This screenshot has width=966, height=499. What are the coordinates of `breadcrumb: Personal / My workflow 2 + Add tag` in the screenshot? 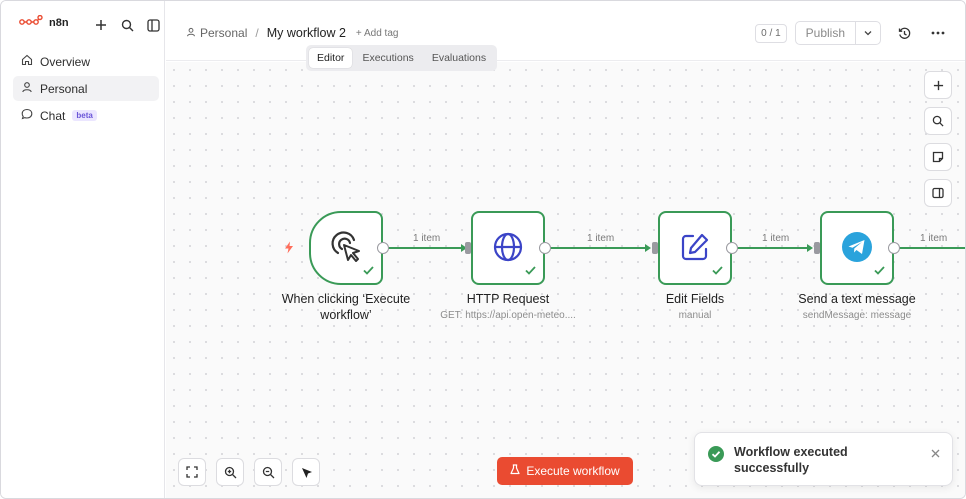 It's located at (292, 33).